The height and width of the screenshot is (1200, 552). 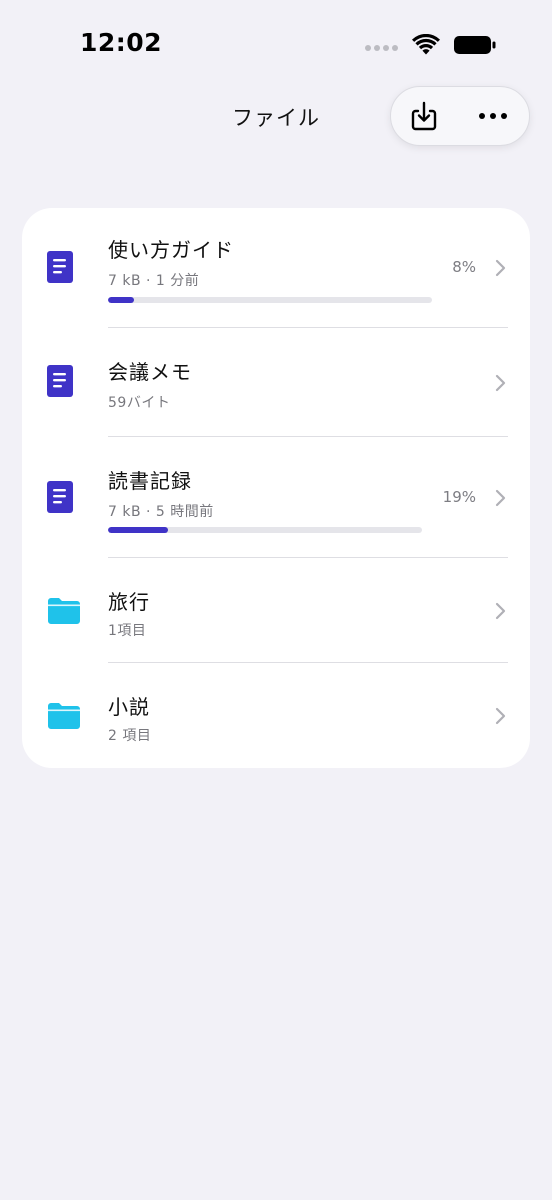 What do you see at coordinates (161, 512) in the screenshot?
I see `file-meta: 7 kB · 5 時間前` at bounding box center [161, 512].